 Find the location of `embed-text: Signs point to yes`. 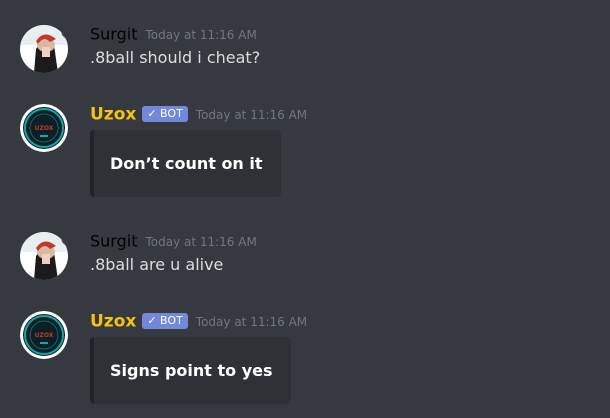

embed-text: Signs point to yes is located at coordinates (191, 370).